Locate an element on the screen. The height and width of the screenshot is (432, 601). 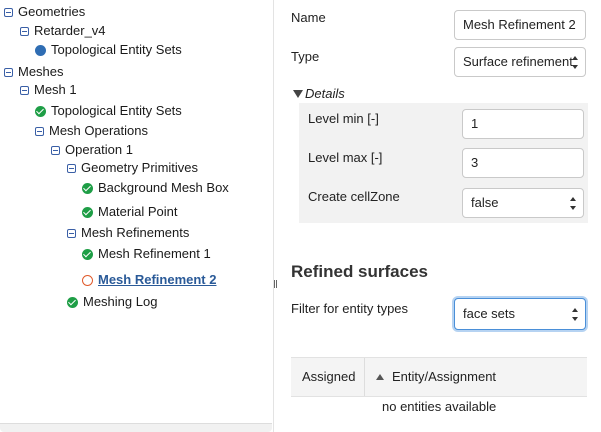
tree-node-label: Mesh 1 is located at coordinates (55, 89).